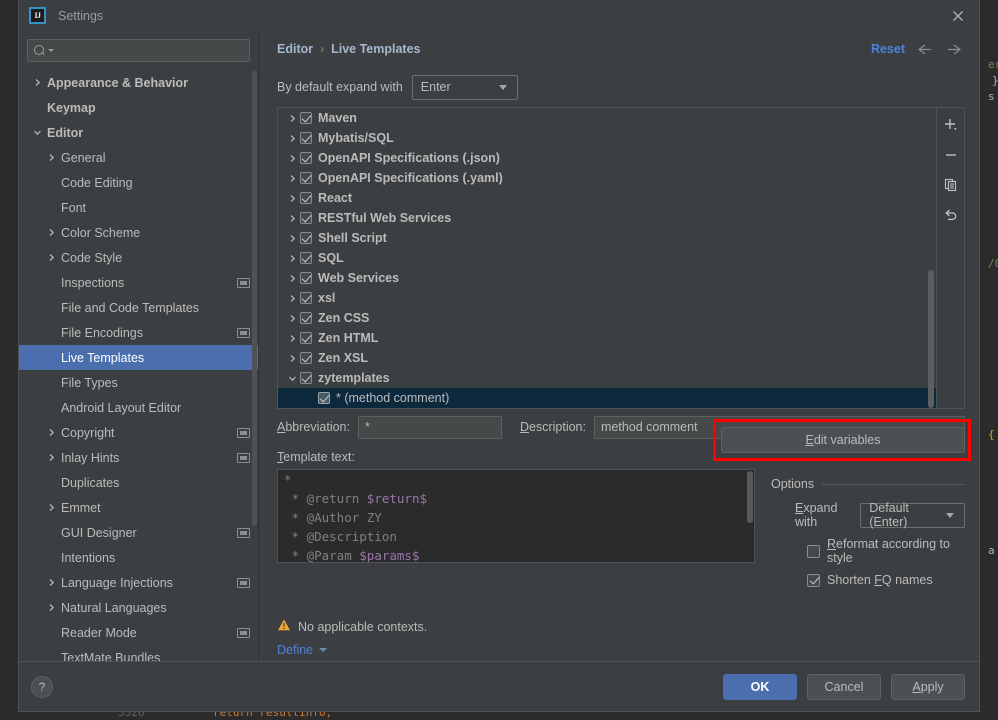 This screenshot has width=998, height=720. I want to click on sidebar-item-reader-mode: Reader Mode, so click(138, 632).